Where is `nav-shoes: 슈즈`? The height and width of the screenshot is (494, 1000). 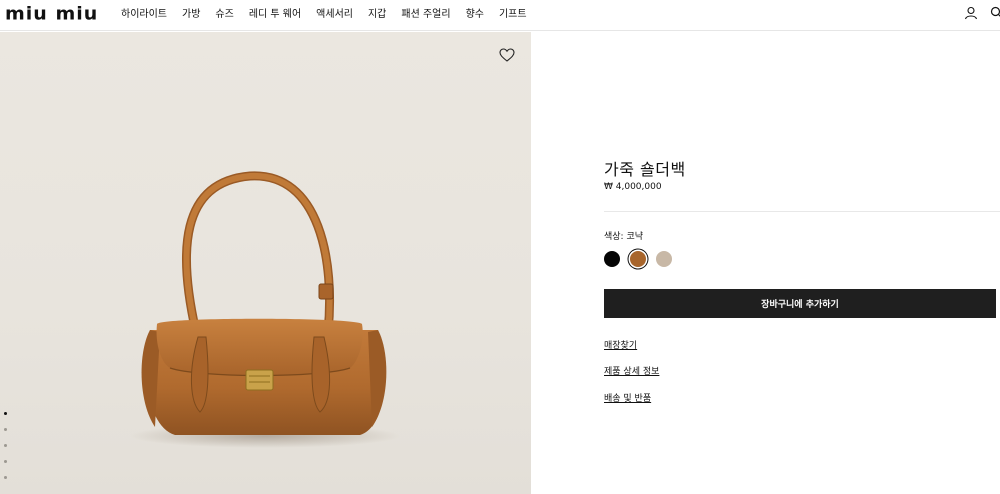 nav-shoes: 슈즈 is located at coordinates (224, 14).